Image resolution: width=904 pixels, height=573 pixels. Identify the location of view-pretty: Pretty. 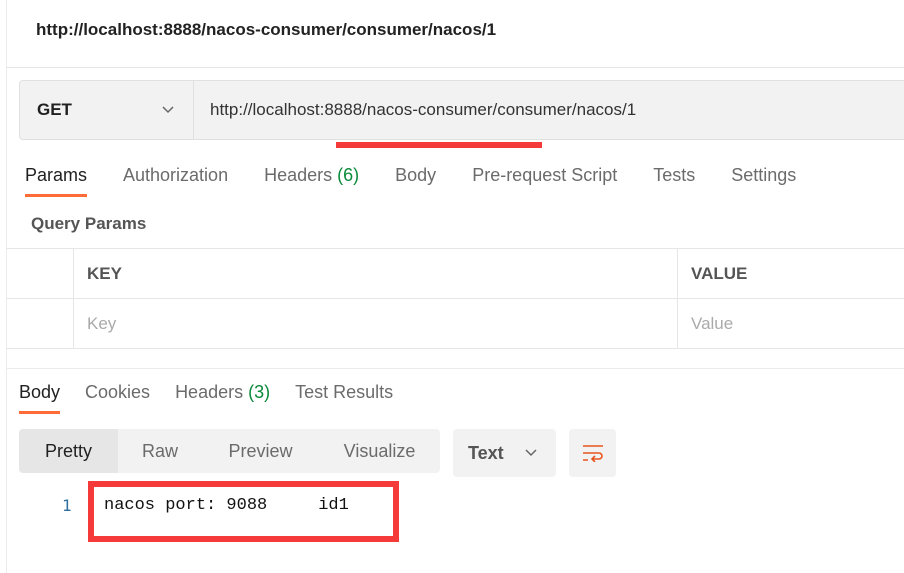
(68, 451).